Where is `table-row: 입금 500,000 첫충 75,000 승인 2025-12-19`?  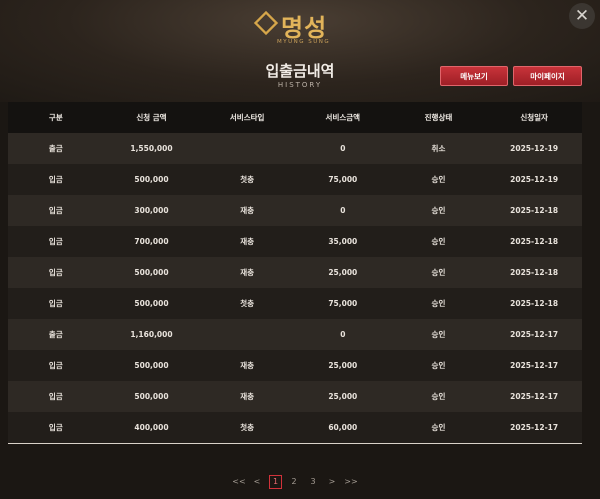 table-row: 입금 500,000 첫충 75,000 승인 2025-12-19 is located at coordinates (295, 179).